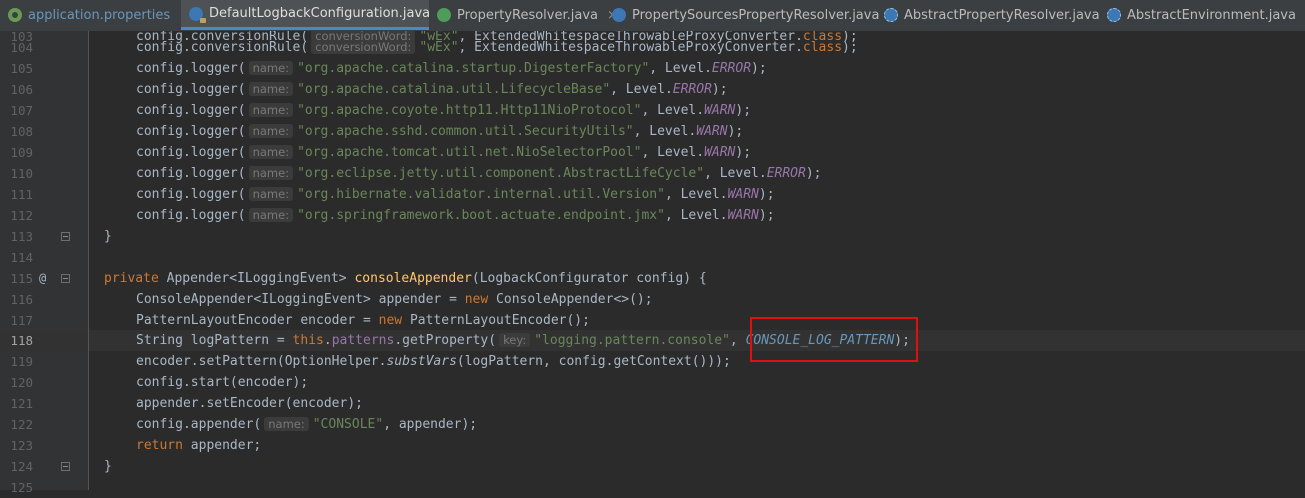 This screenshot has width=1305, height=498. Describe the element at coordinates (16, 487) in the screenshot. I see `line-number: 125` at that location.